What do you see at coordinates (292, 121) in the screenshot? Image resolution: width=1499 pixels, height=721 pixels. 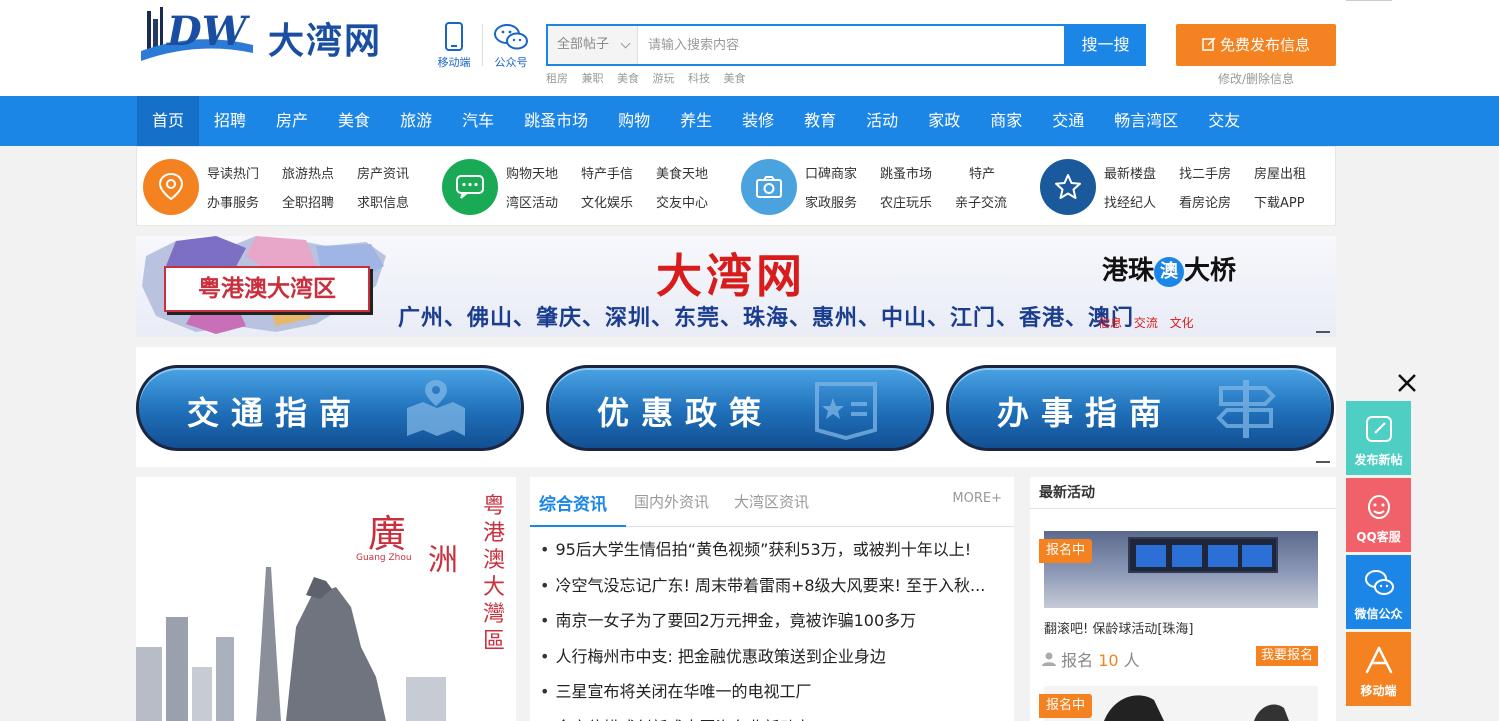 I see `nav-item: 房产` at bounding box center [292, 121].